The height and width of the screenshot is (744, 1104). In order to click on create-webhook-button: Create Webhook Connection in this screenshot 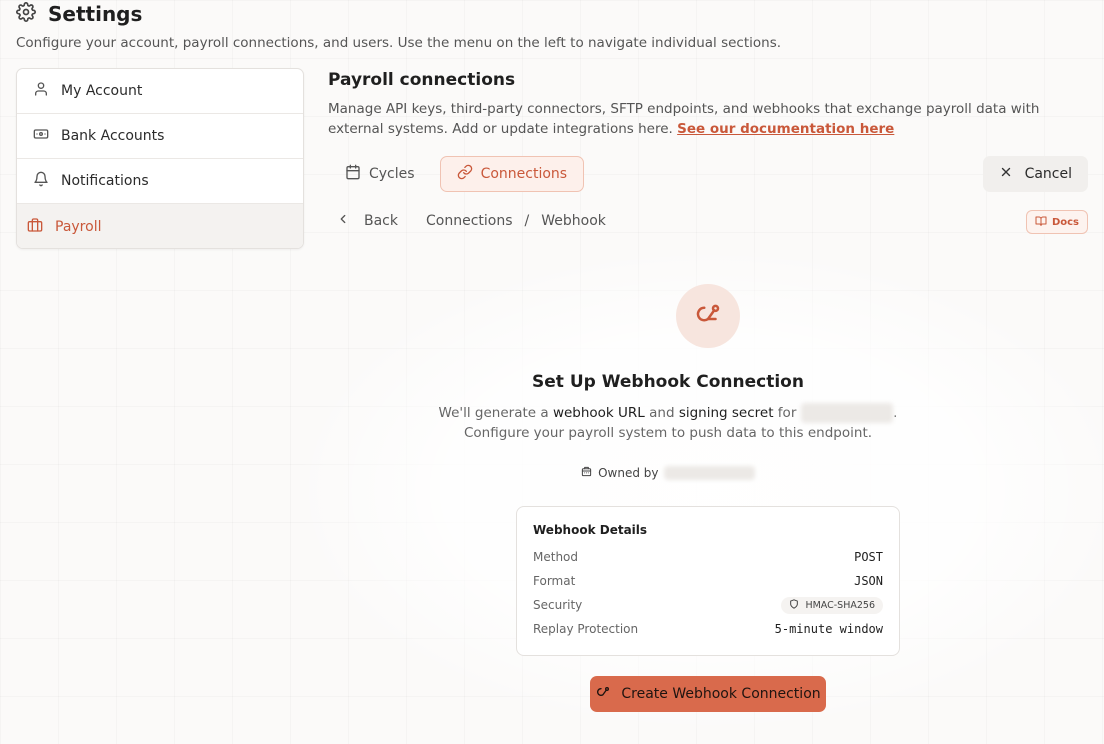, I will do `click(708, 694)`.